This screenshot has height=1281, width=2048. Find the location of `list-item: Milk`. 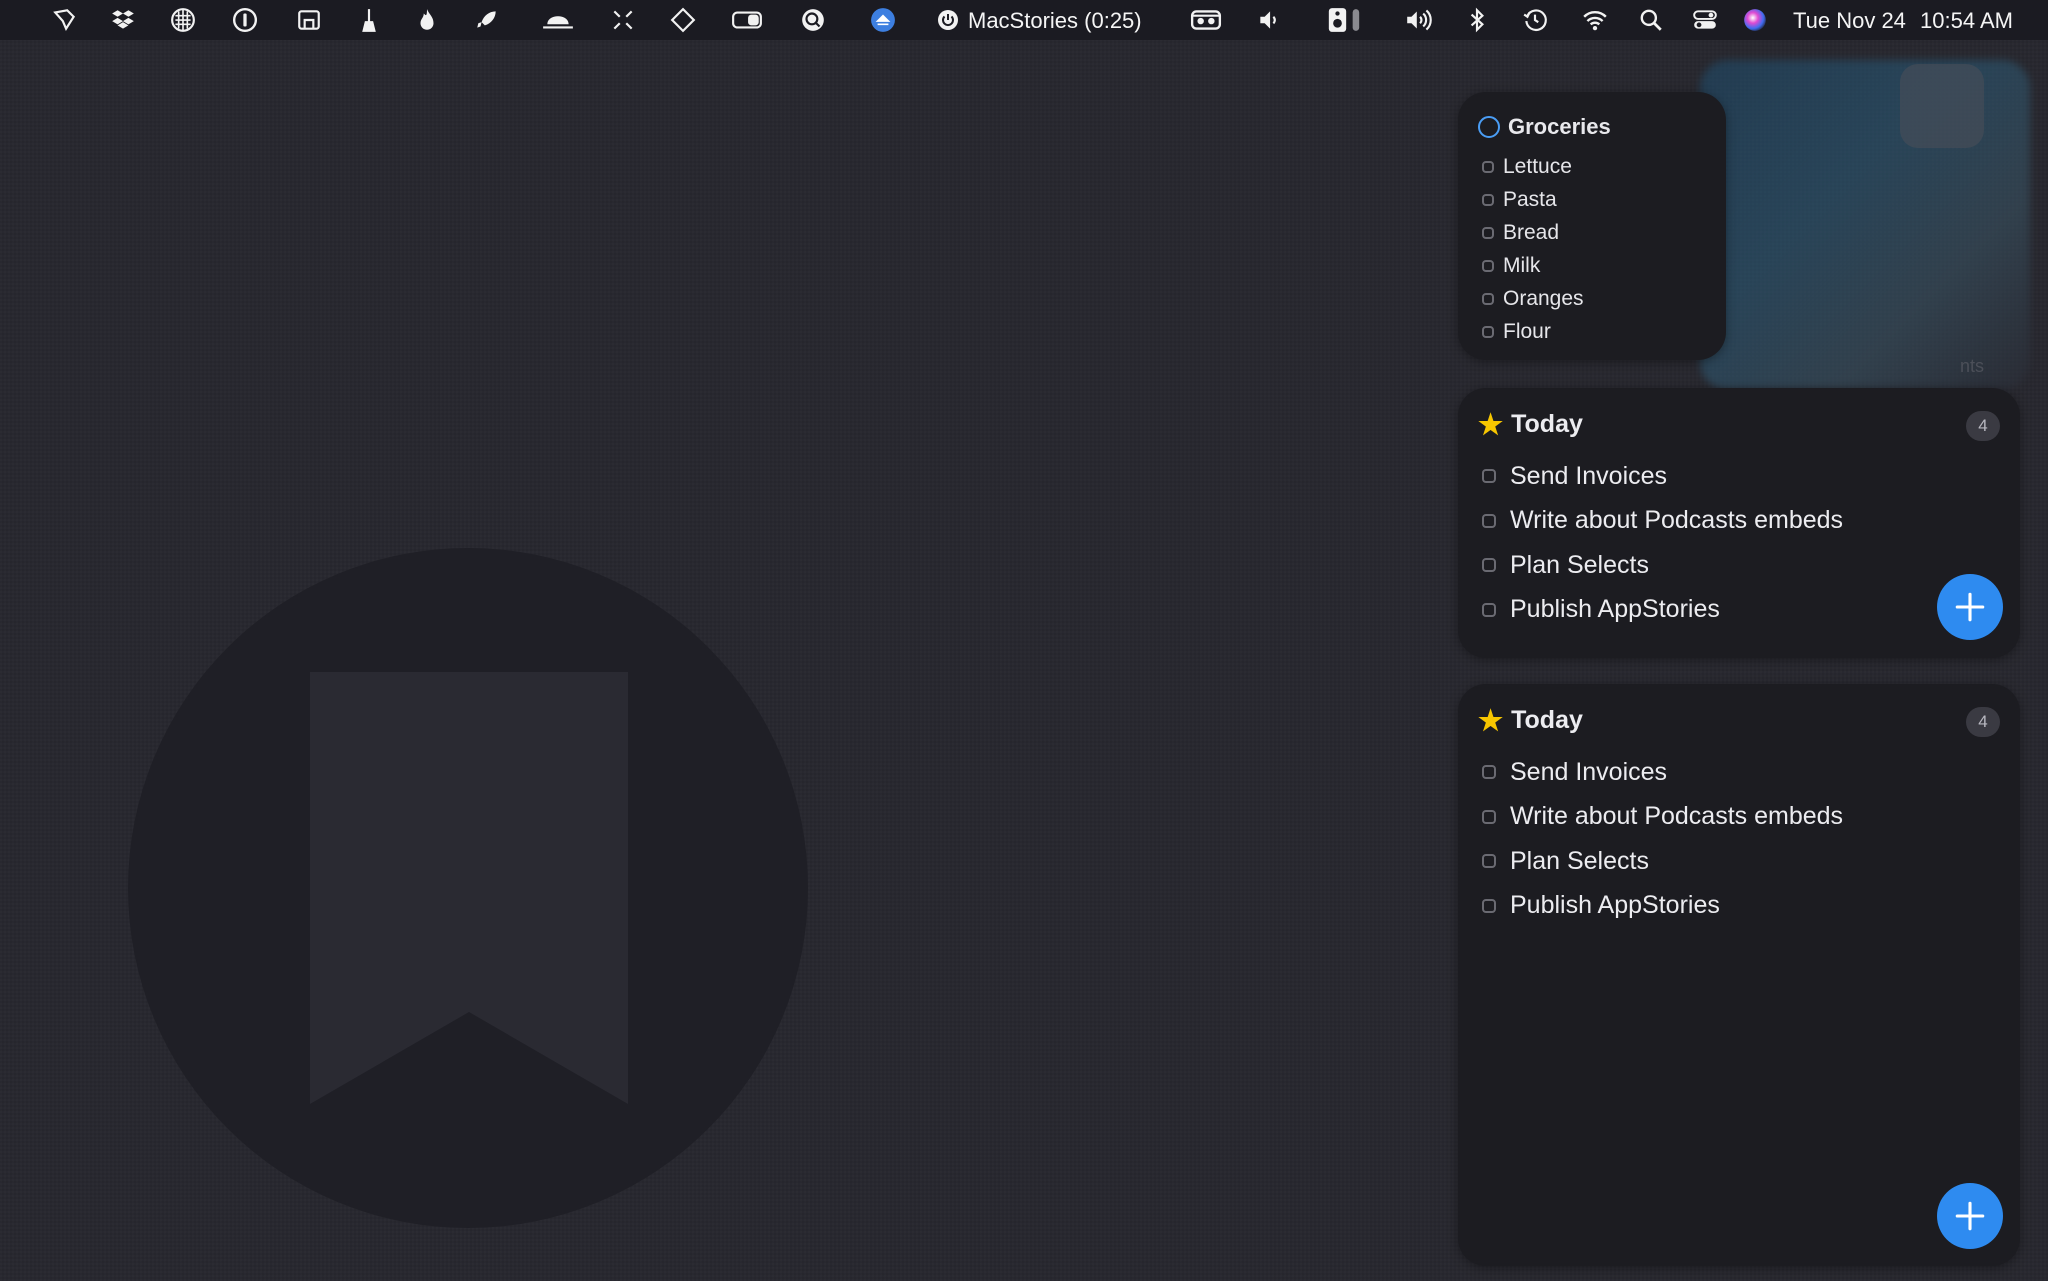

list-item: Milk is located at coordinates (1533, 265).